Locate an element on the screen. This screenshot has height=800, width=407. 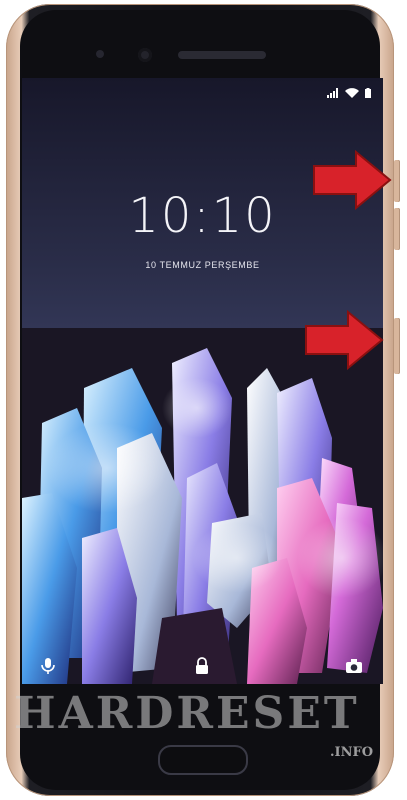
home-button is located at coordinates (203, 760).